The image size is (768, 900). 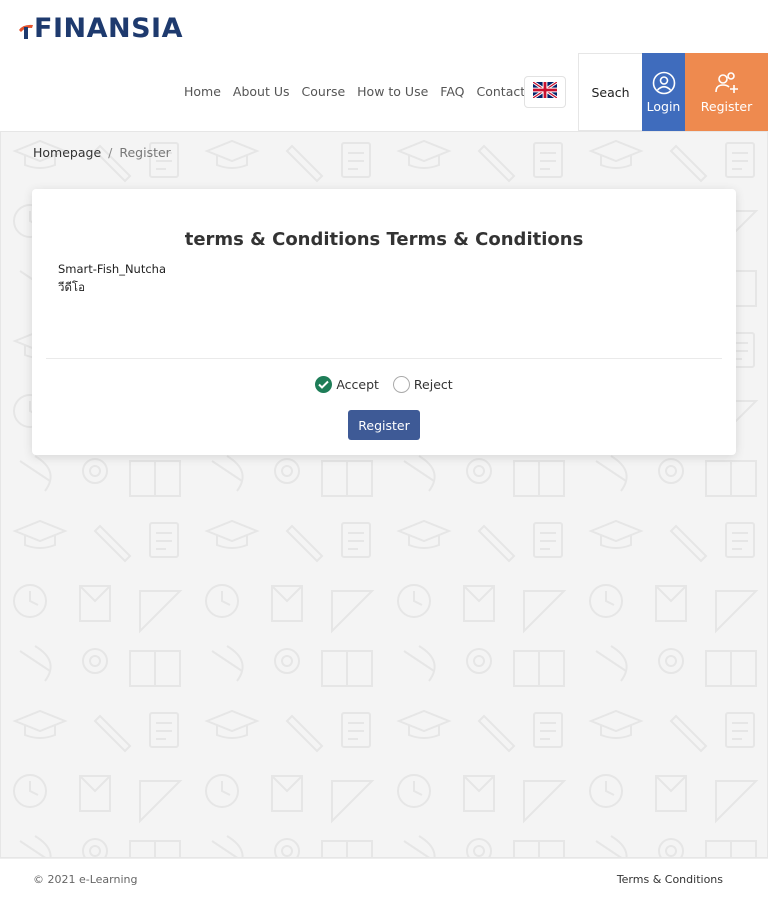 What do you see at coordinates (392, 91) in the screenshot?
I see `nav-how-to-use: How to Use` at bounding box center [392, 91].